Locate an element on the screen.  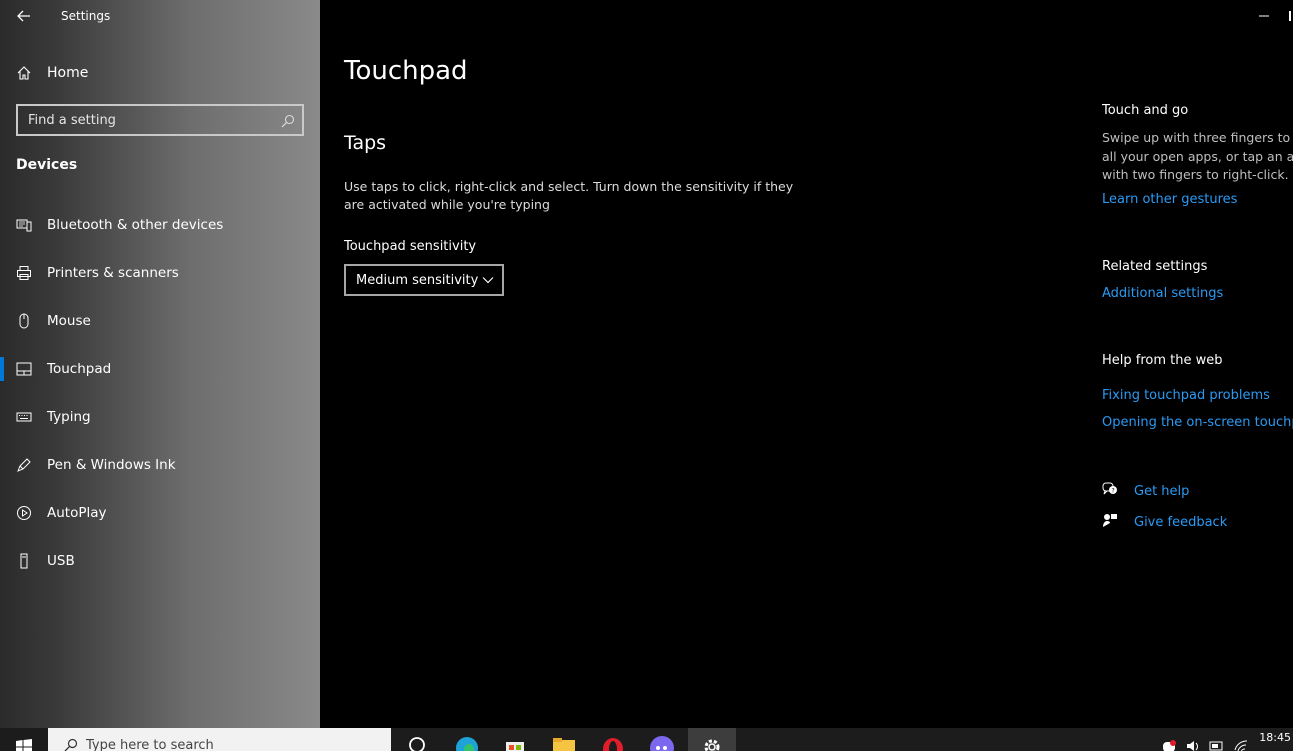
title-bar: Settings is located at coordinates (160, 16).